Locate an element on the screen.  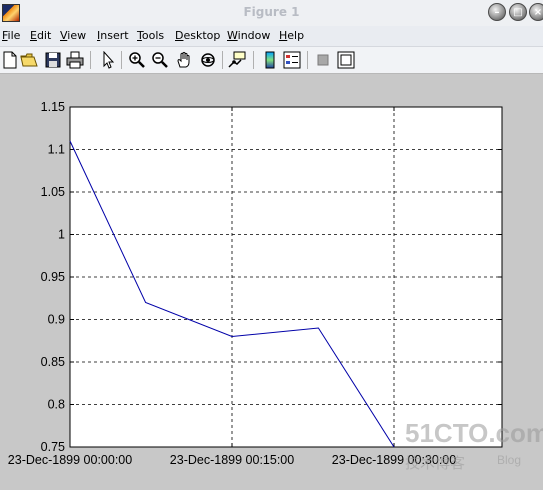
menu-insert: Insert is located at coordinates (113, 35).